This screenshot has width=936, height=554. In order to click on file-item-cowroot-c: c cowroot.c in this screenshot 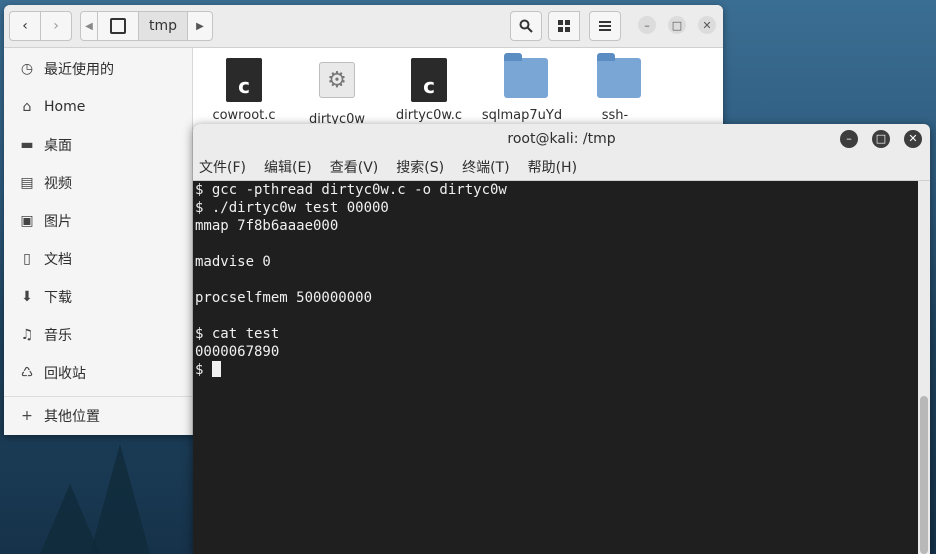, I will do `click(244, 89)`.